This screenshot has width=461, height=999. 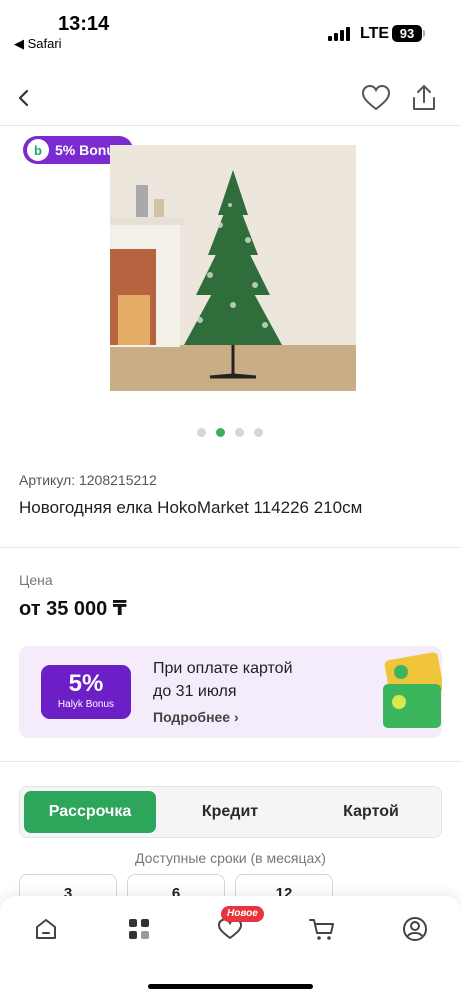 I want to click on halyk-more-link: Подробнее ›, so click(x=196, y=717).